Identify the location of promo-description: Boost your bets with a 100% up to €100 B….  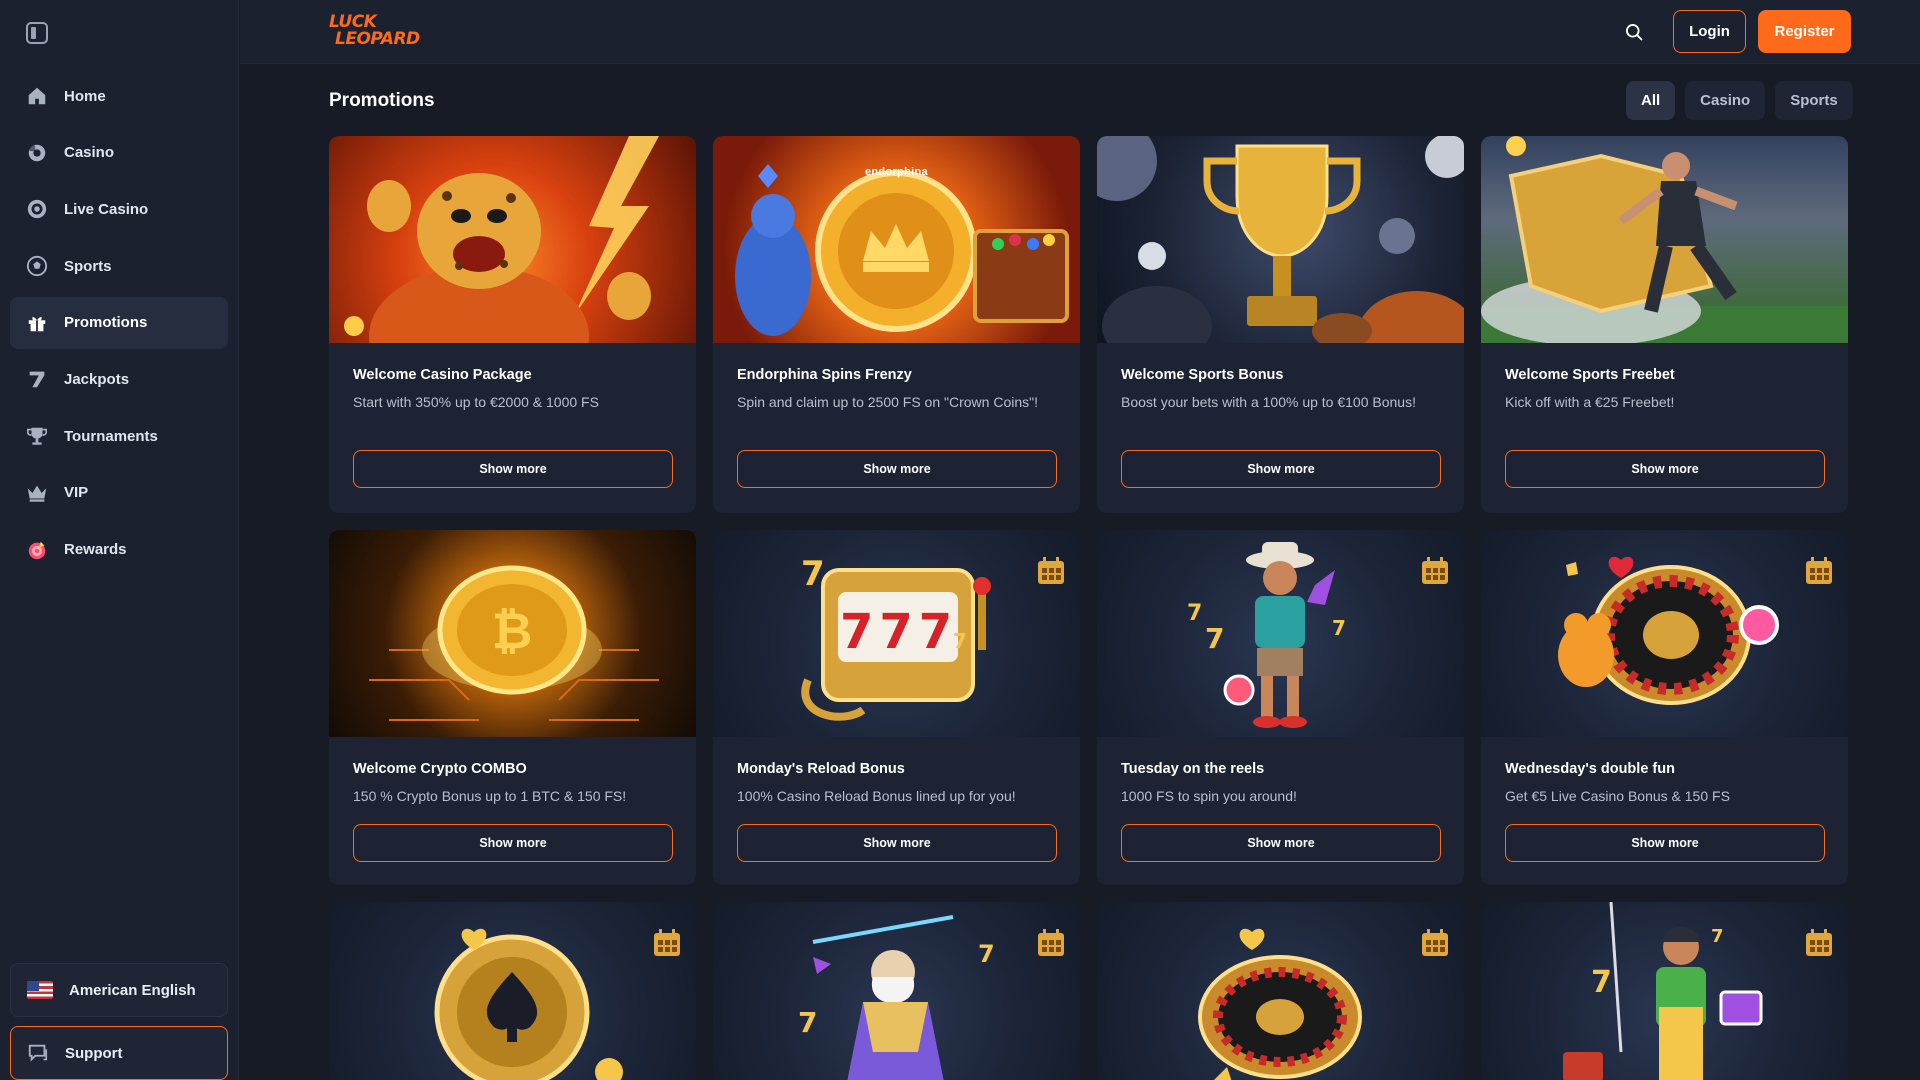
(1268, 402).